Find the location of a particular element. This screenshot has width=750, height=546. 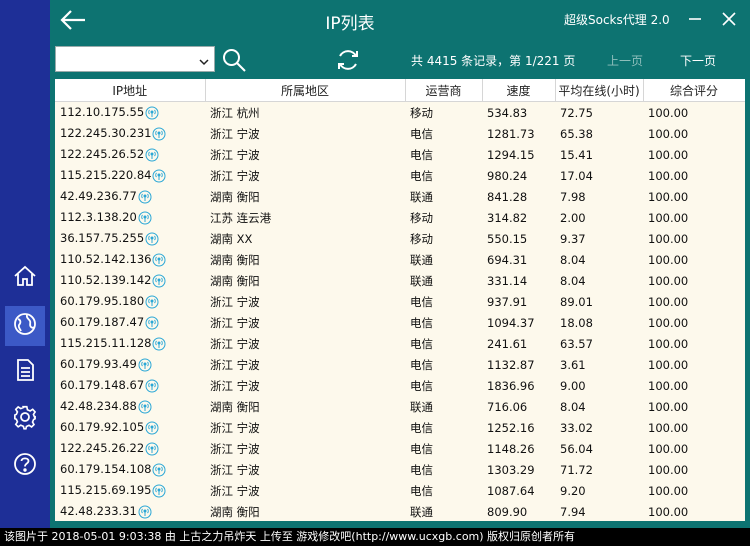

cell-online: 17.04 is located at coordinates (599, 175).